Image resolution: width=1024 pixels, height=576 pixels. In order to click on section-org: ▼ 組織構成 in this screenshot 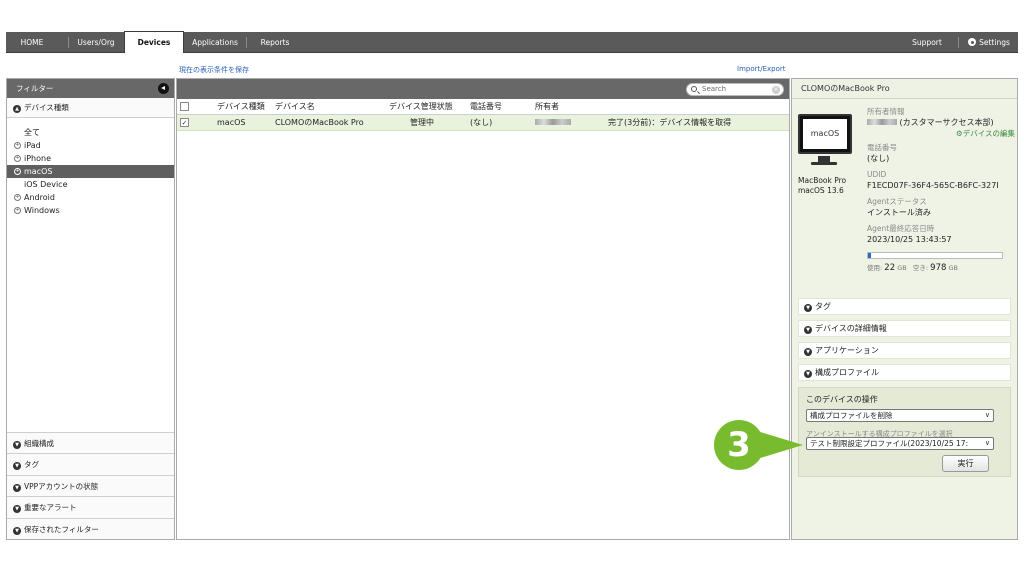, I will do `click(90, 442)`.